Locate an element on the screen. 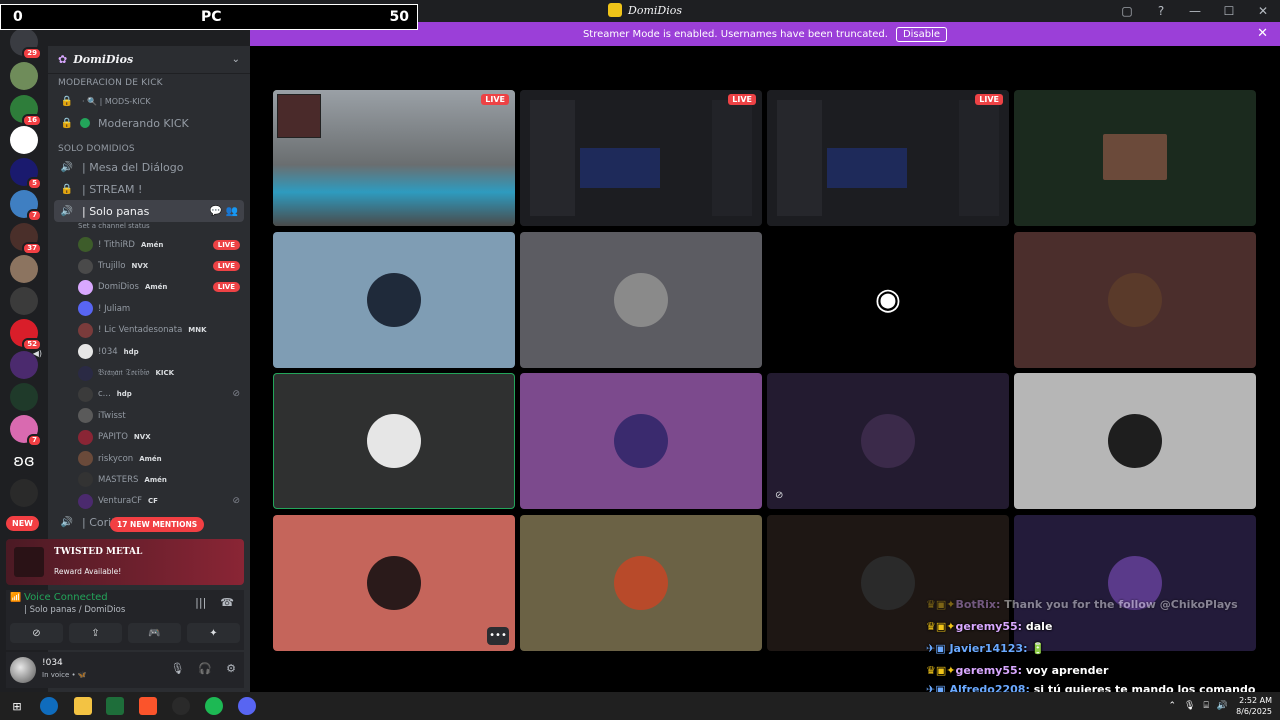 The image size is (1280, 720). voice-user: iTwisst is located at coordinates (149, 415).